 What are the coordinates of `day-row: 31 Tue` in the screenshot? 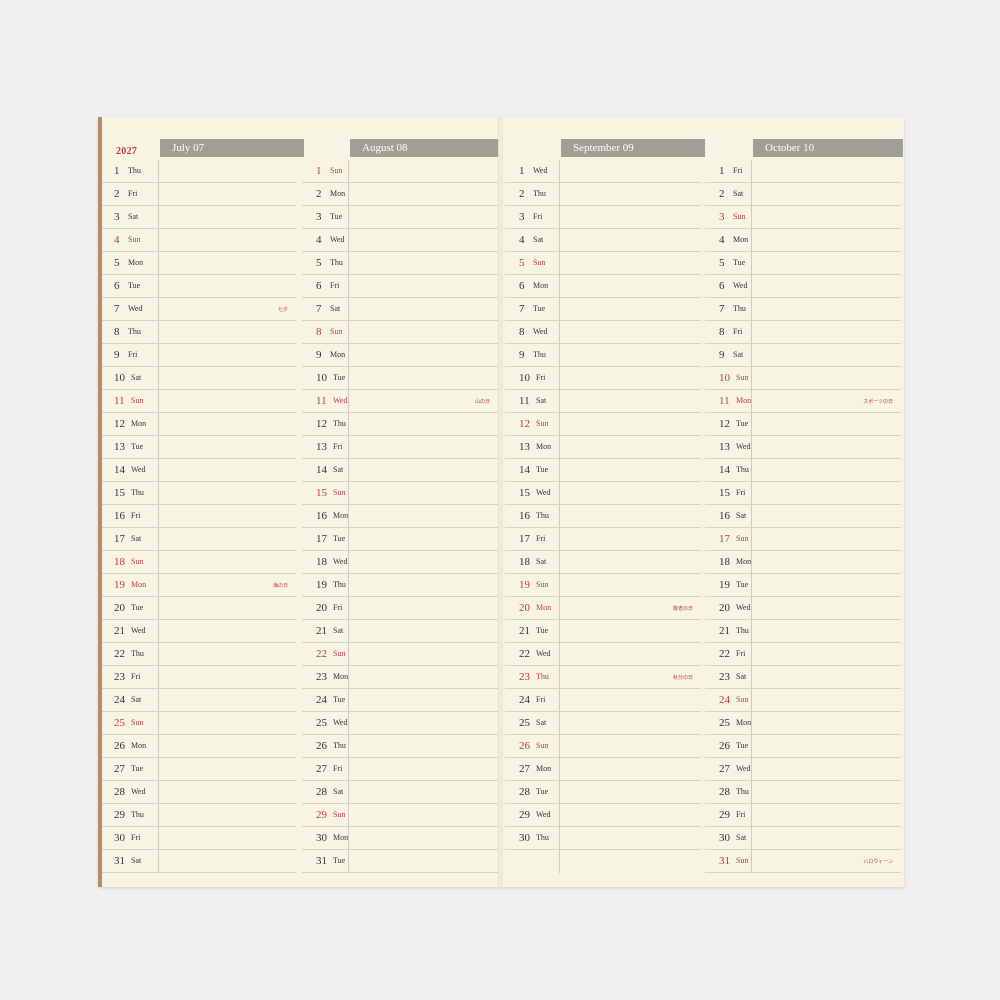 It's located at (400, 861).